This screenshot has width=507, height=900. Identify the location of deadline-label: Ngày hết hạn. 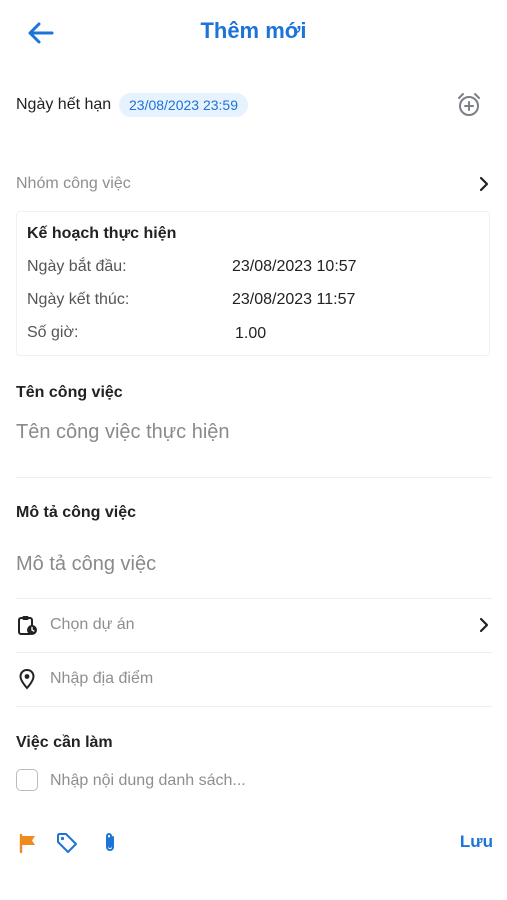
(64, 104).